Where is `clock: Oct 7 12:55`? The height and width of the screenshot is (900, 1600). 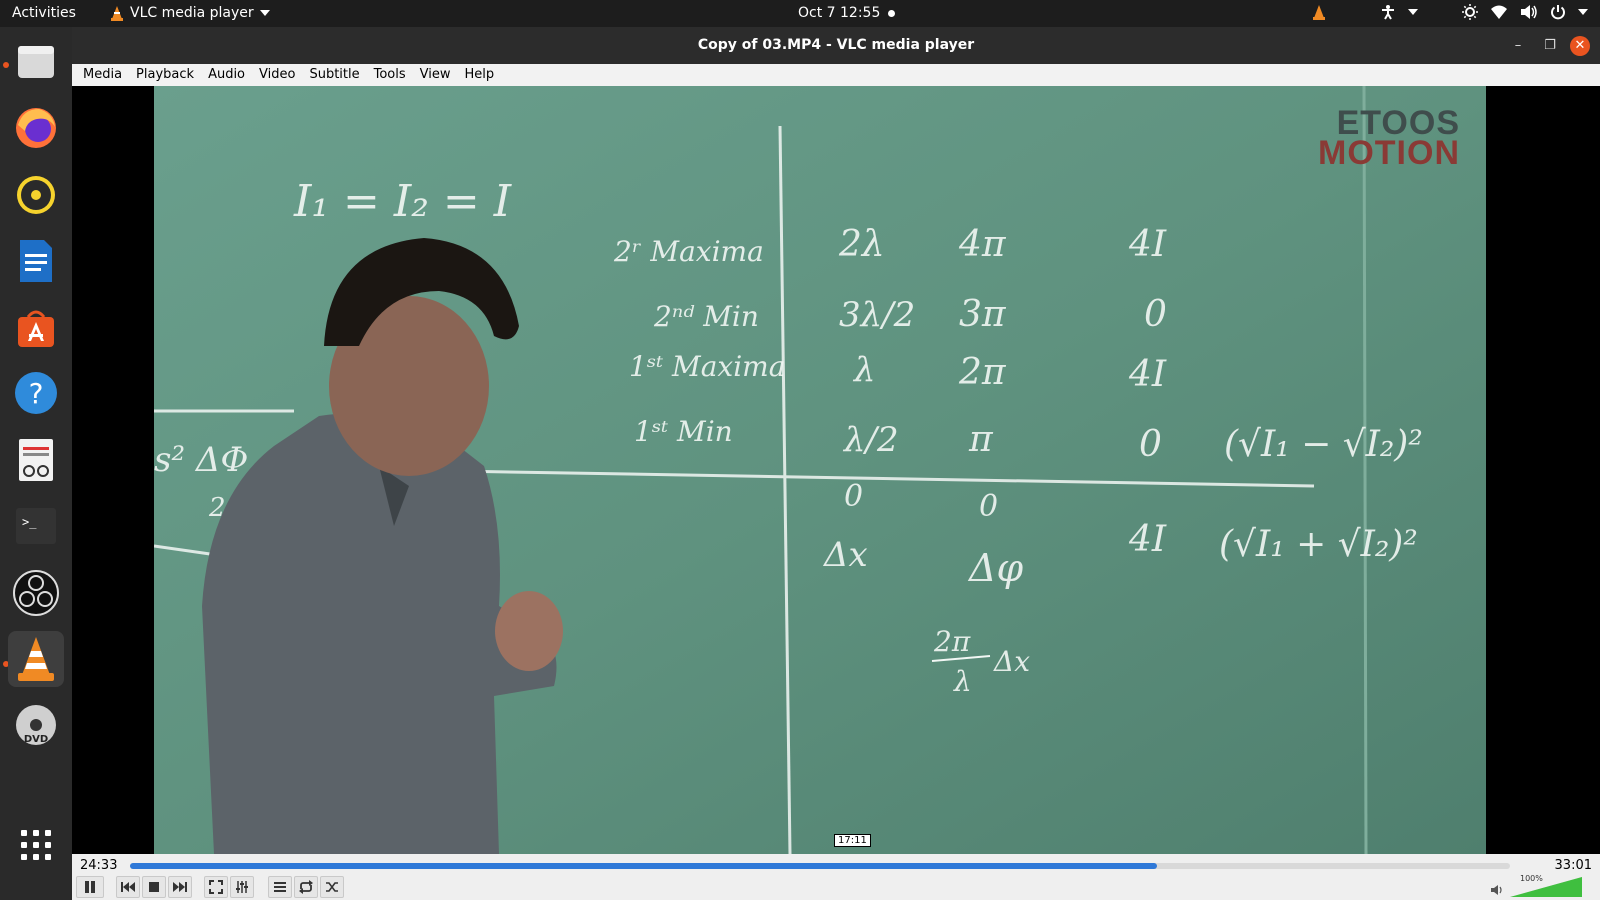 clock: Oct 7 12:55 is located at coordinates (839, 13).